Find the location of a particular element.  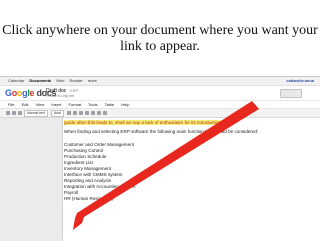

nav-documents: Documents is located at coordinates (40, 80).